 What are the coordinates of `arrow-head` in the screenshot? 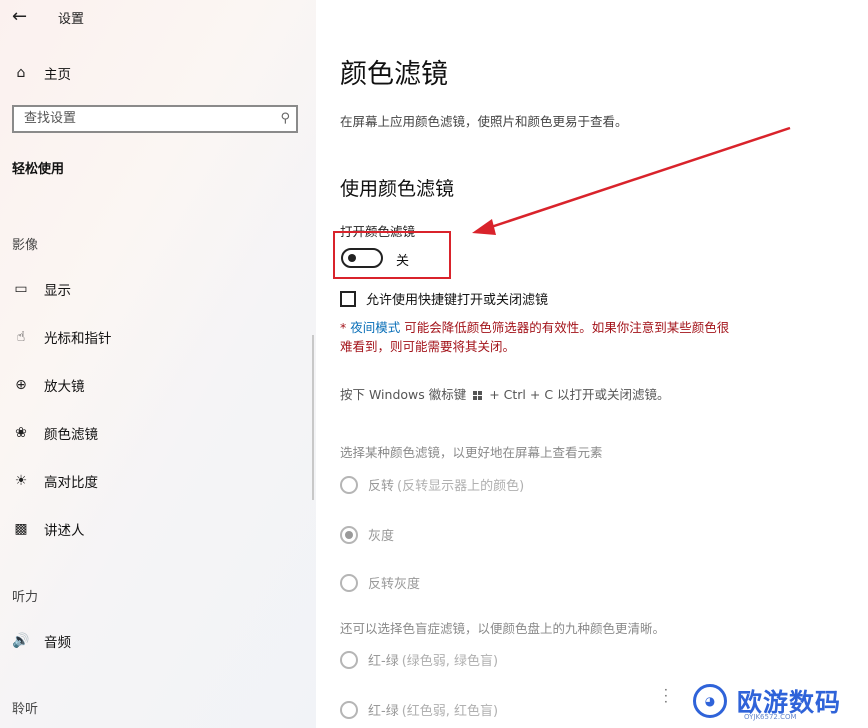 It's located at (484, 227).